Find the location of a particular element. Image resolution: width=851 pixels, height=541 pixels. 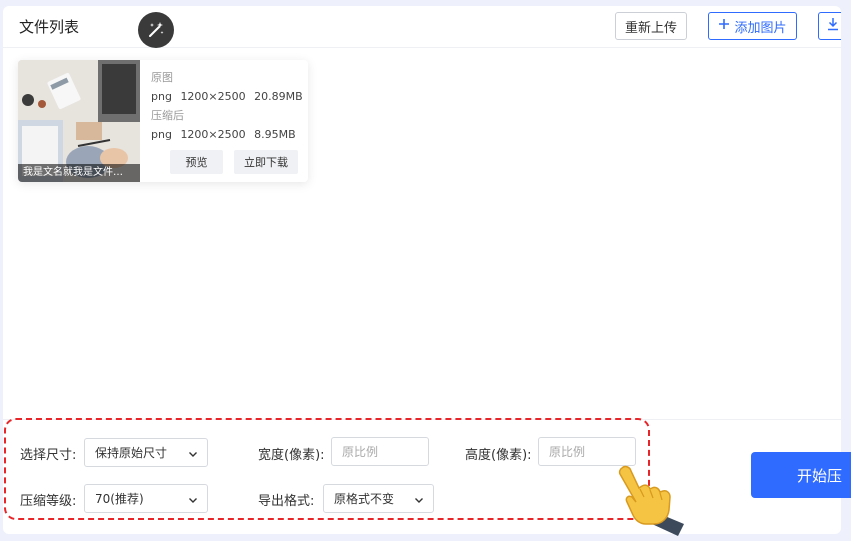

magic-wand-icon is located at coordinates (156, 30).